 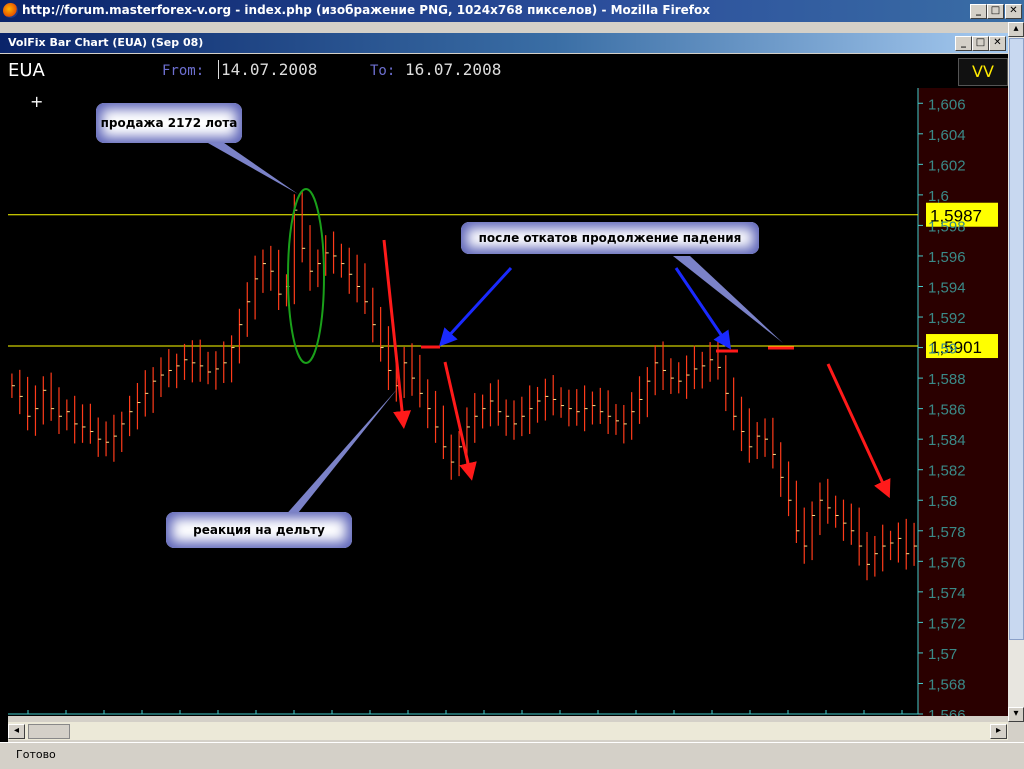 I want to click on y-tick-label: 1,58, so click(x=942, y=501).